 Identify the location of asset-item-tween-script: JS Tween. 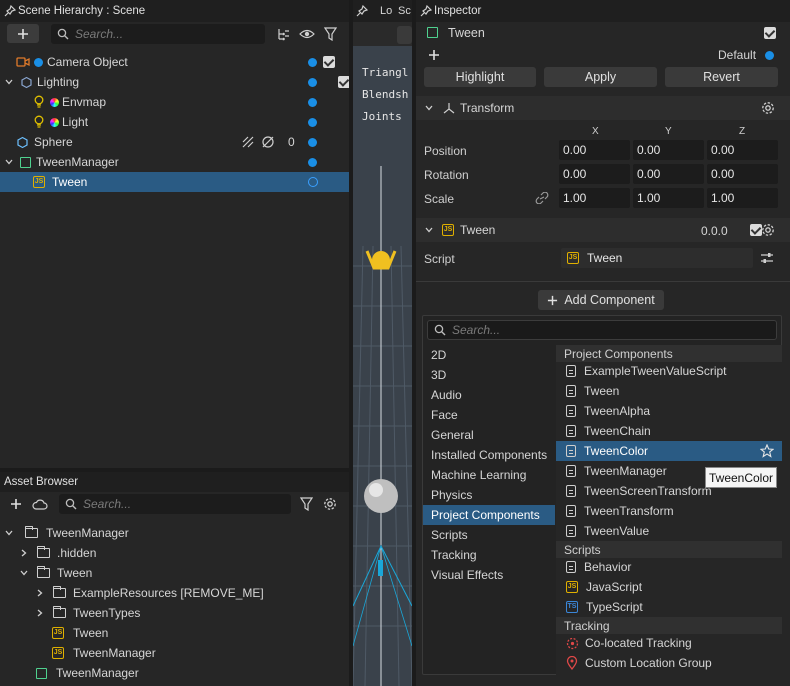
(174, 633).